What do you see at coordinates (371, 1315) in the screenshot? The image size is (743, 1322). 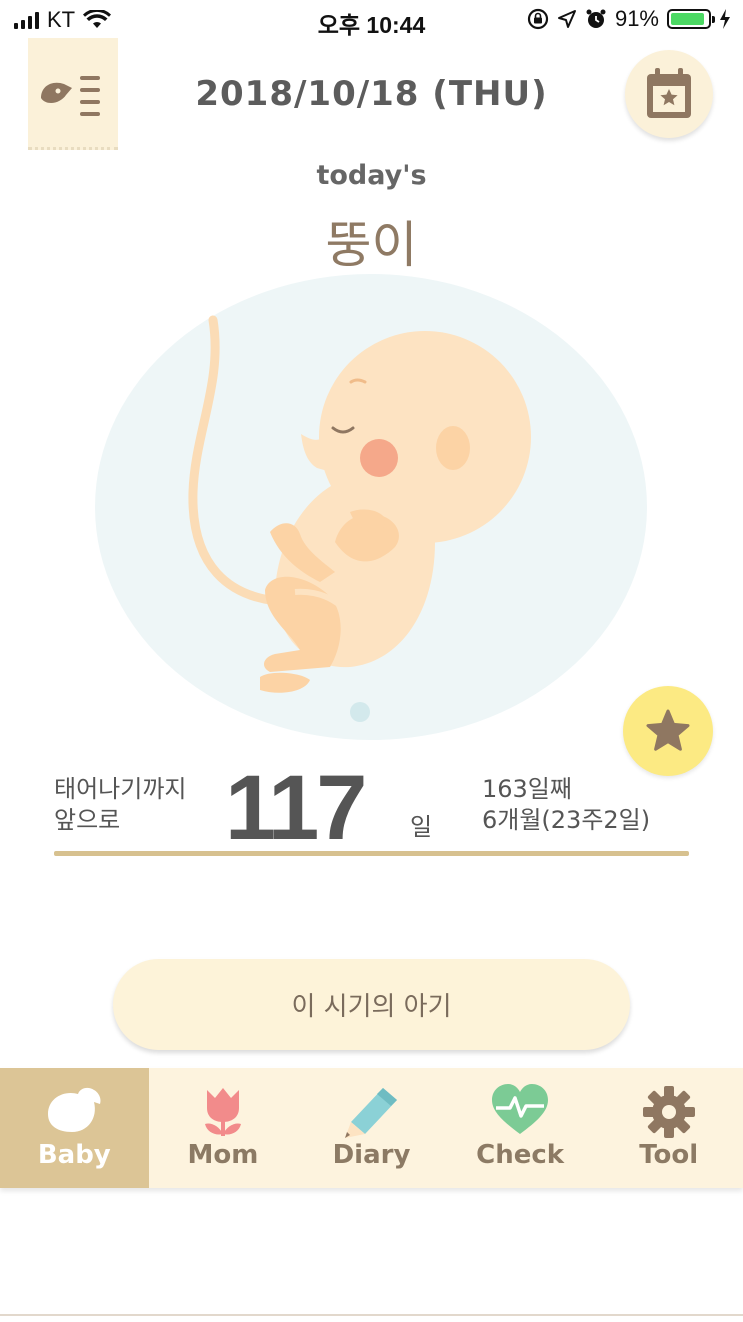 I see `bottom-divider` at bounding box center [371, 1315].